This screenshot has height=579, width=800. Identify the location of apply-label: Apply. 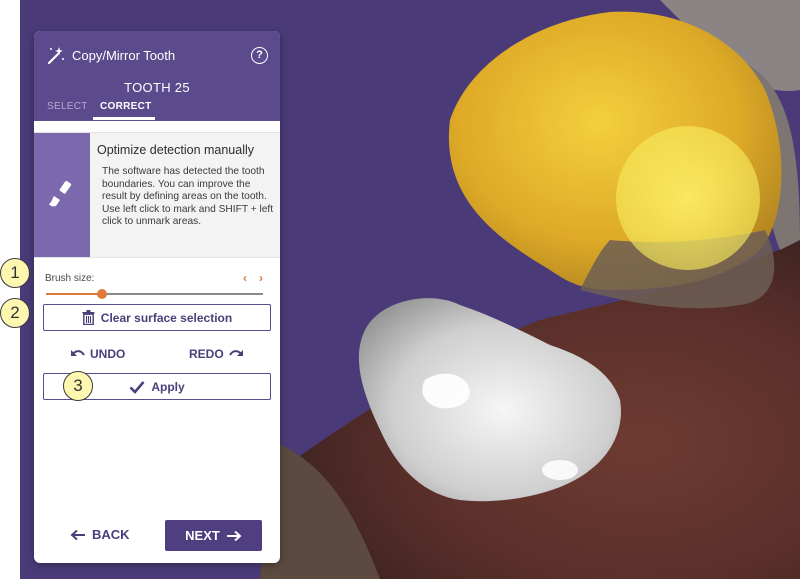
(168, 386).